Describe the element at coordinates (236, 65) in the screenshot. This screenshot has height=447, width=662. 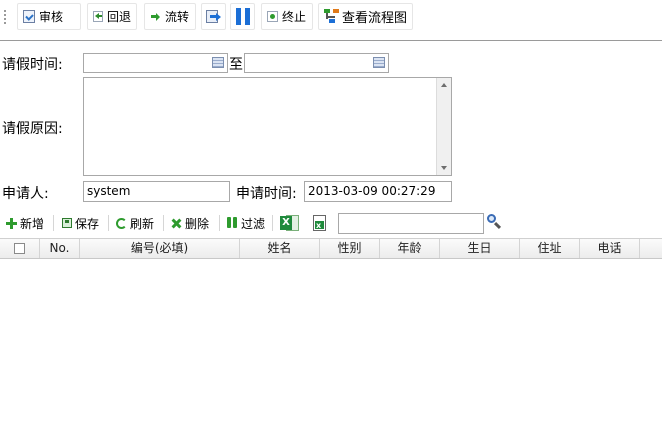
I see `to-label: 至` at that location.